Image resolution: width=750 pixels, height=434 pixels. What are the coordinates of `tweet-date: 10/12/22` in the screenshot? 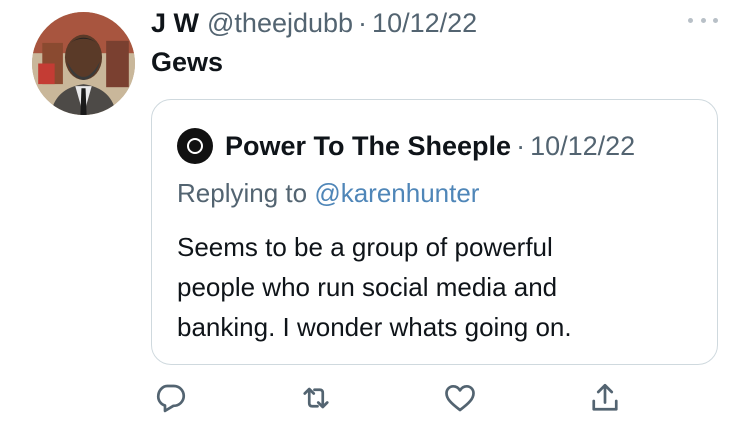 It's located at (424, 23).